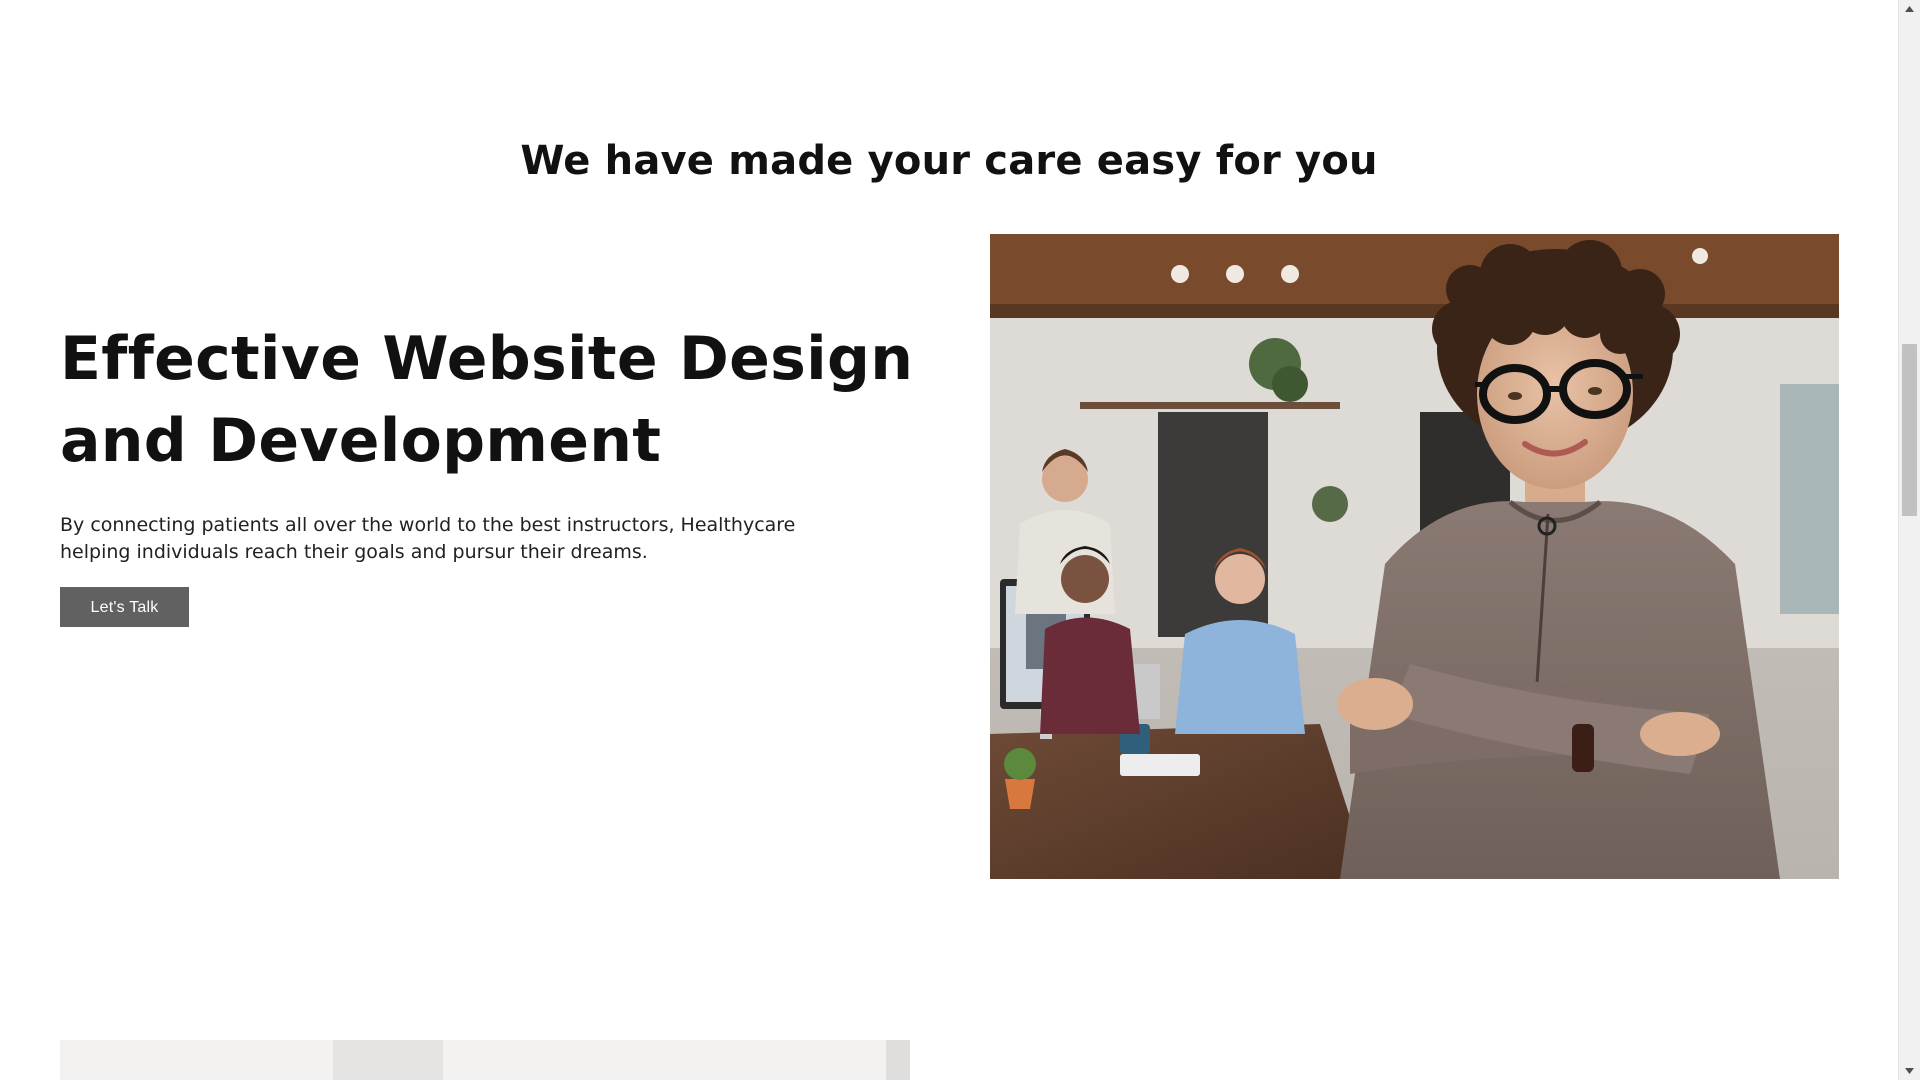 This screenshot has height=1080, width=1920. I want to click on hero-heading: Effective Website Design and Development, so click(487, 400).